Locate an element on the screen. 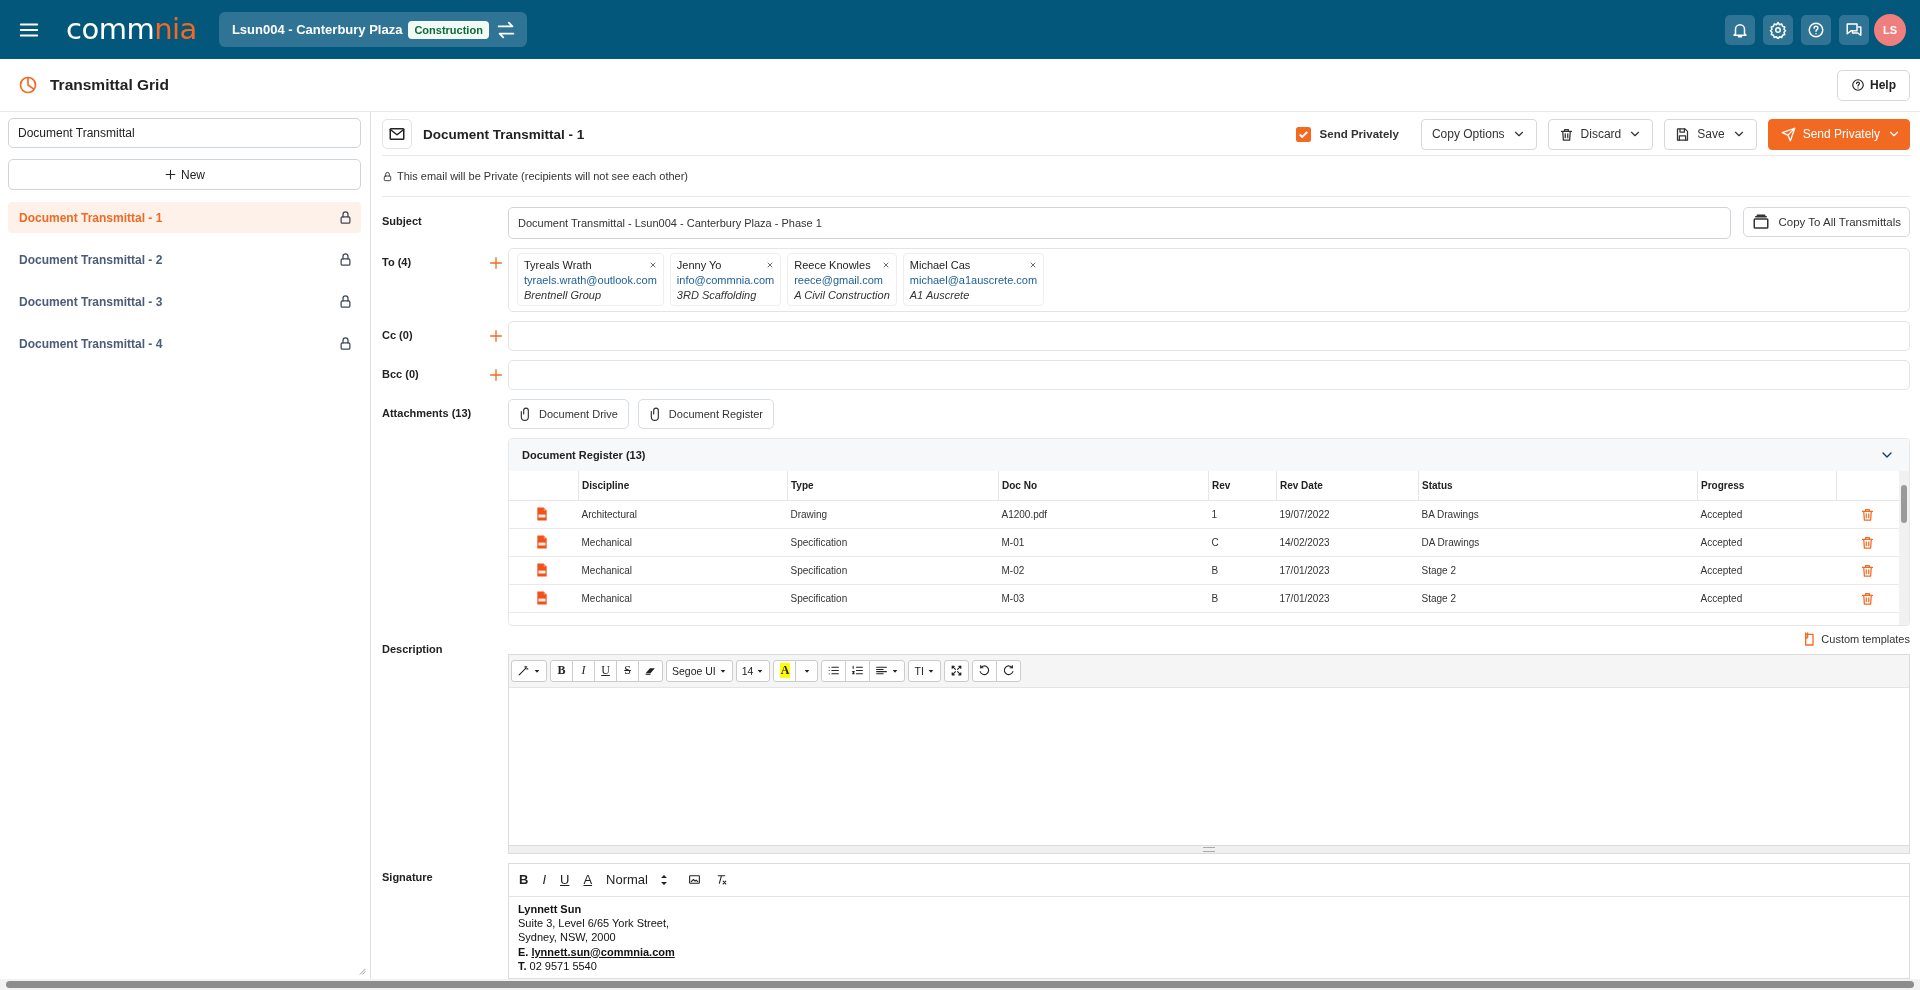  contact-name: Reece Knowles is located at coordinates (832, 265).